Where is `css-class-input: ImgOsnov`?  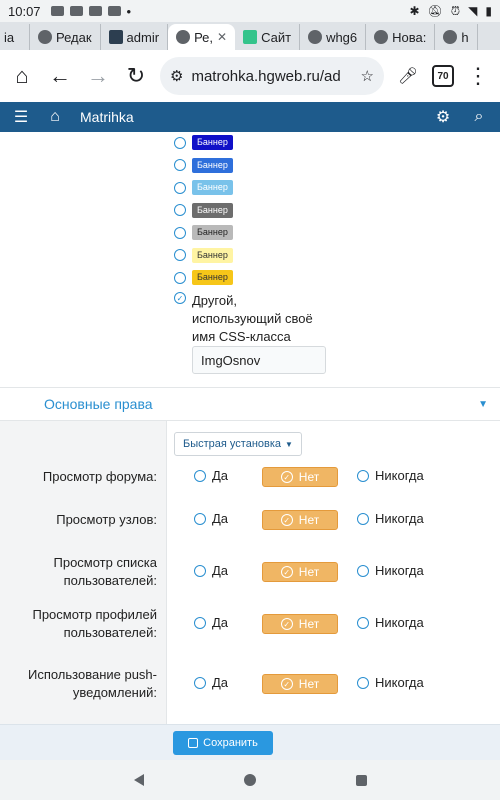 css-class-input: ImgOsnov is located at coordinates (259, 360).